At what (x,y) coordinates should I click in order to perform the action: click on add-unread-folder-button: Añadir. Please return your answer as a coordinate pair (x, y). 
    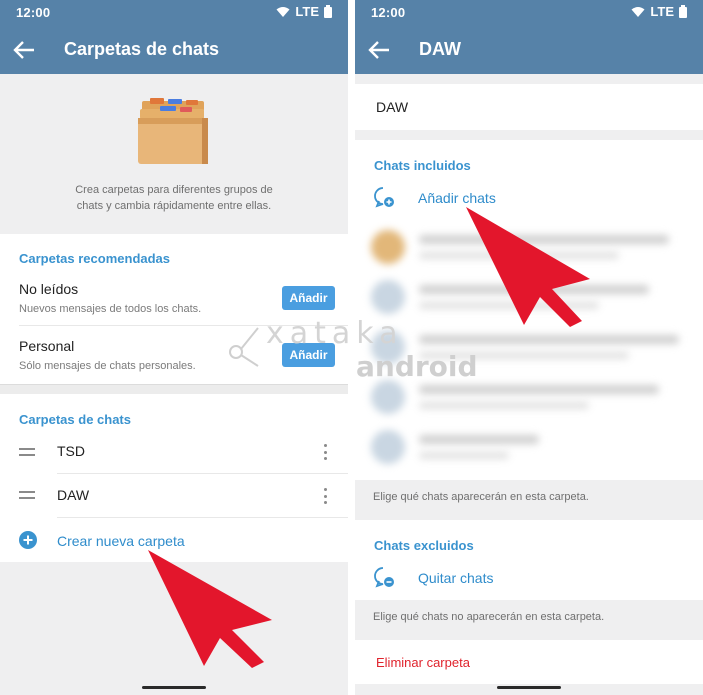
    Looking at the image, I should click on (308, 298).